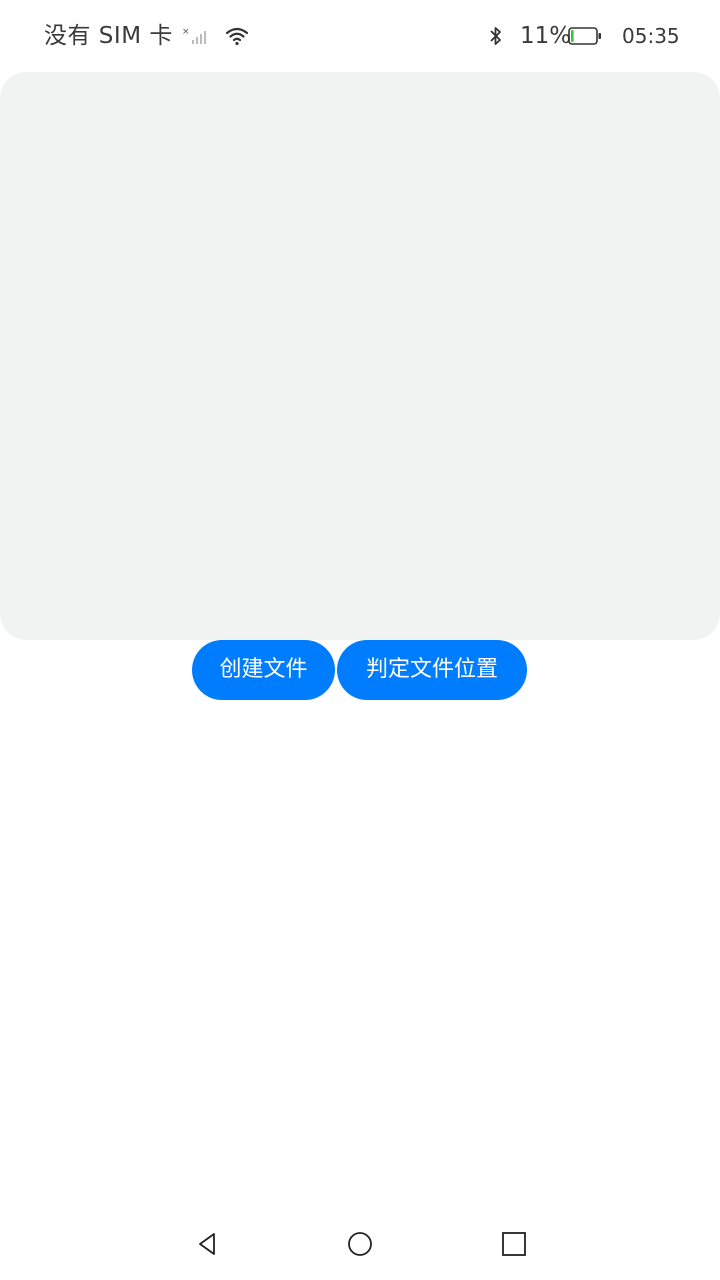 This screenshot has height=1280, width=720. Describe the element at coordinates (584, 36) in the screenshot. I see `battery-icon` at that location.